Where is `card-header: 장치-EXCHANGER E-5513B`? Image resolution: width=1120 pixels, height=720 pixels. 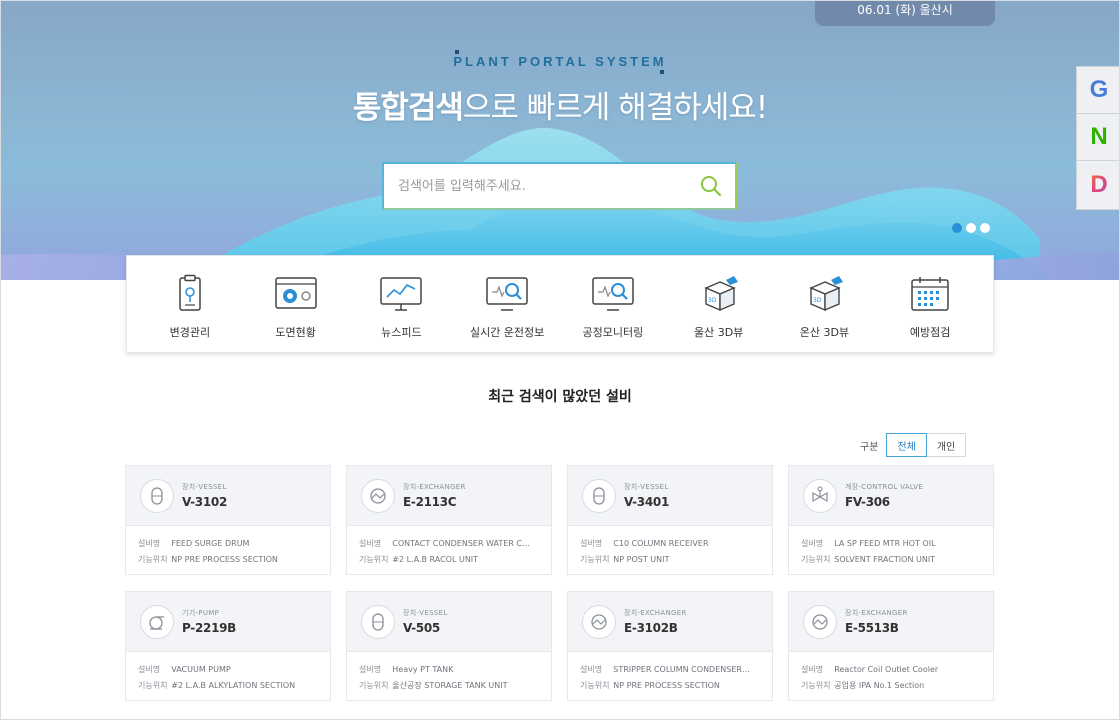
card-header: 장치-EXCHANGER E-5513B is located at coordinates (891, 622).